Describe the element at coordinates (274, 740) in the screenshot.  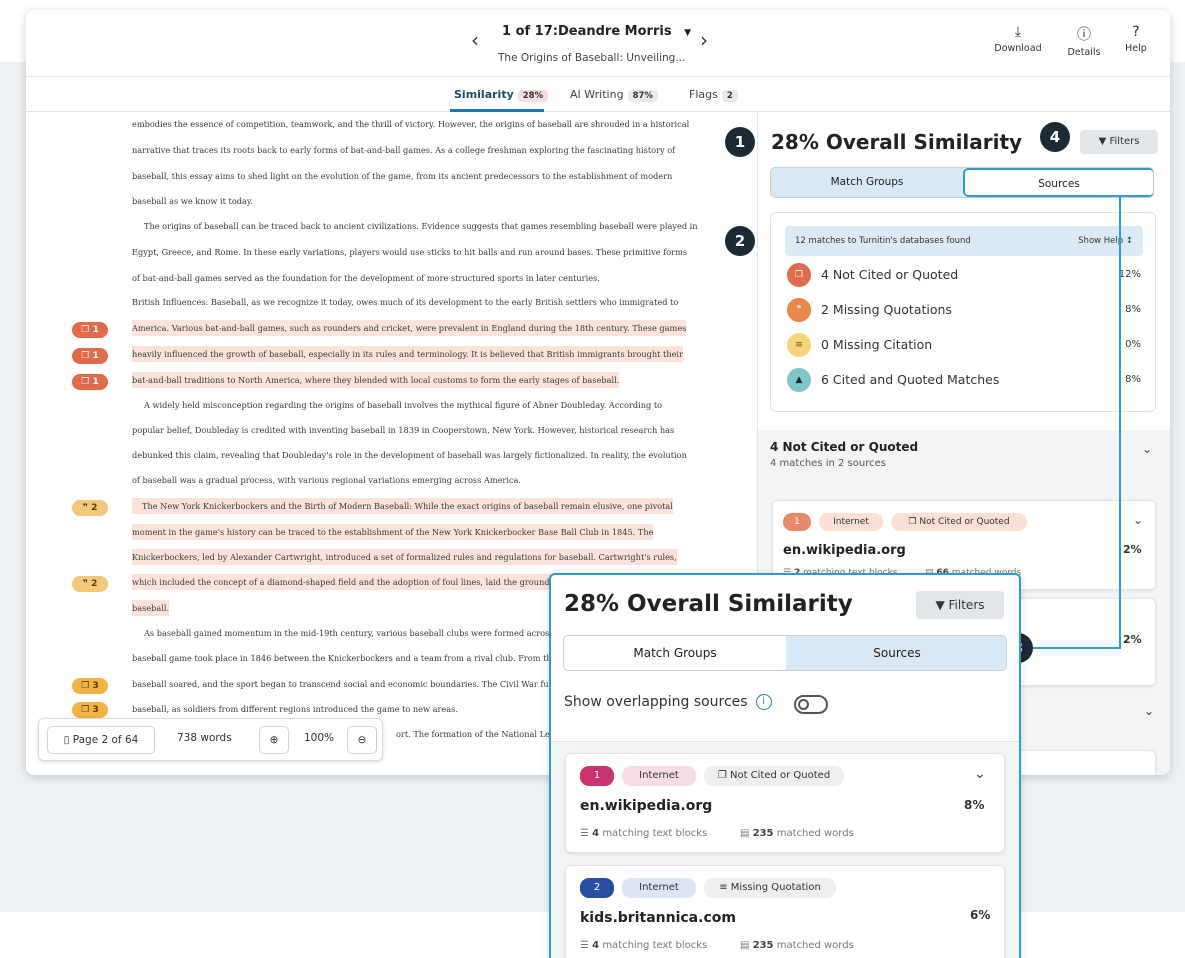
I see `zoom-in-button: ⊕` at that location.